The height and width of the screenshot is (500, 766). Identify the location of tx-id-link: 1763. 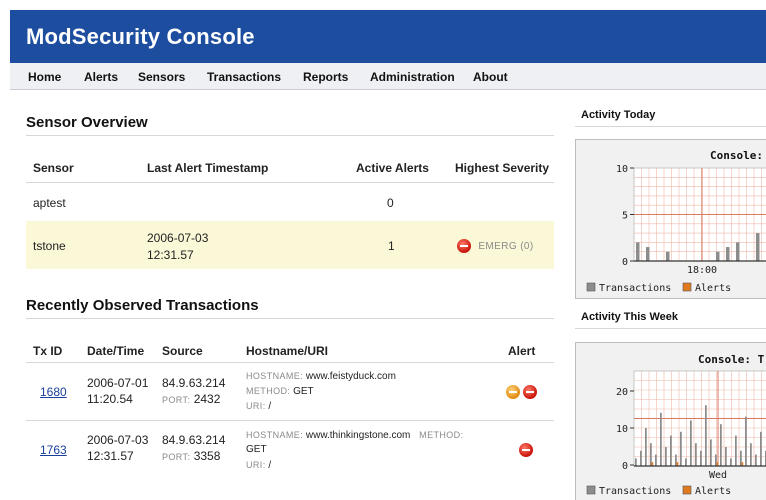
(53, 450).